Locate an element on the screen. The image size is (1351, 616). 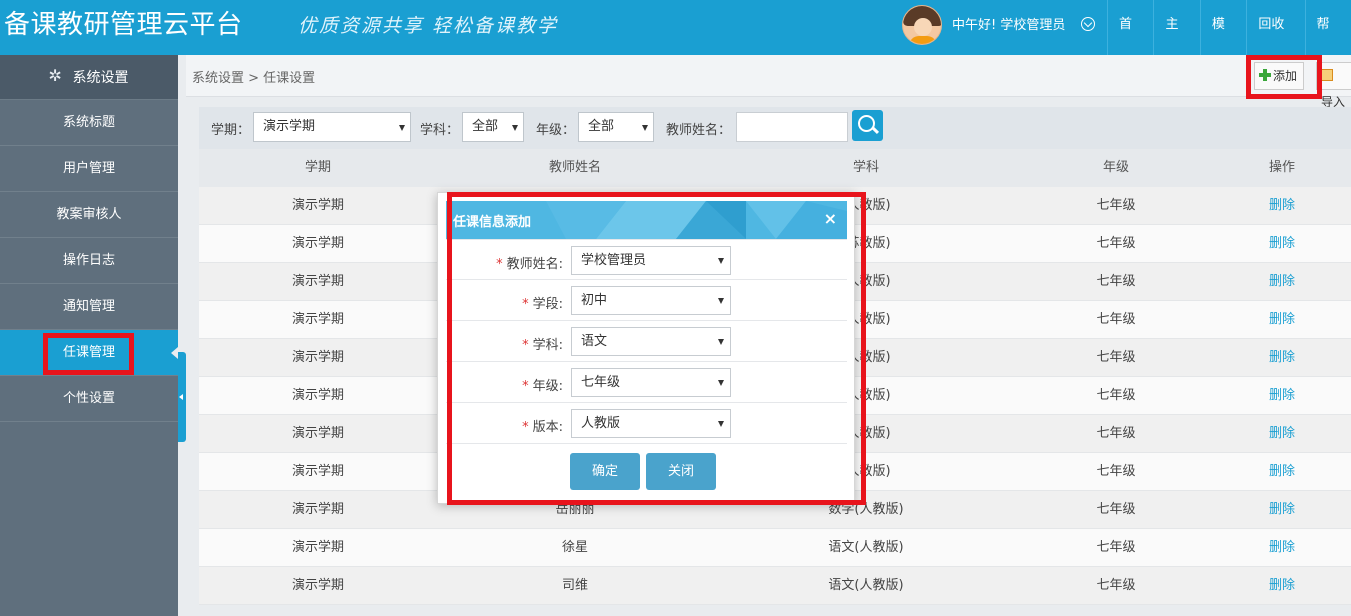
breadcrumb-bar: 系统设置 > 任课设置 添加 导入 is located at coordinates (768, 82).